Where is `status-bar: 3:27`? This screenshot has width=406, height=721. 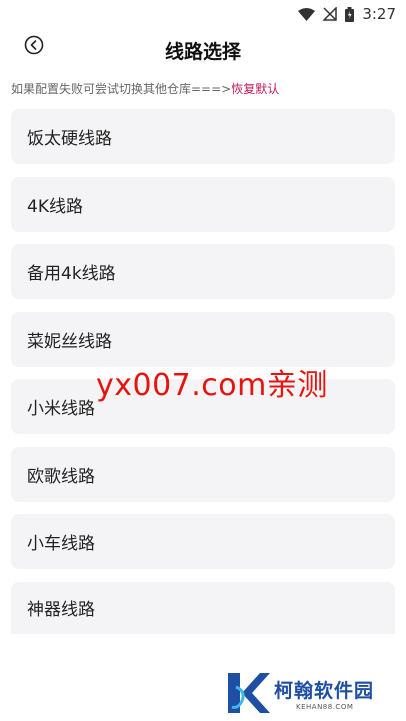
status-bar: 3:27 is located at coordinates (203, 14).